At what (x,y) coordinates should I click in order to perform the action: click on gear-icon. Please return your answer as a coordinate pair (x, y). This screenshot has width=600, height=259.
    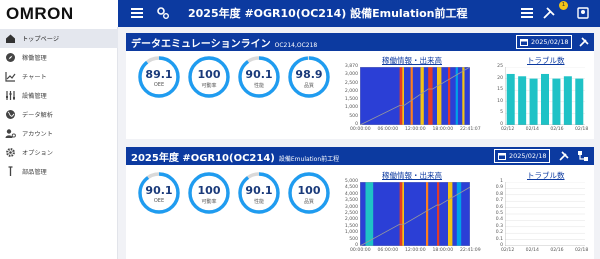
    Looking at the image, I should click on (10, 152).